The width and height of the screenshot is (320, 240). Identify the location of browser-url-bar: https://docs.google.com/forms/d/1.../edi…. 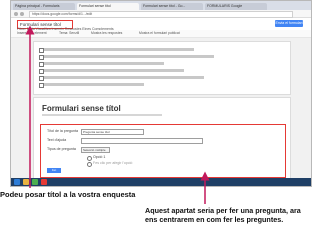
(161, 14).